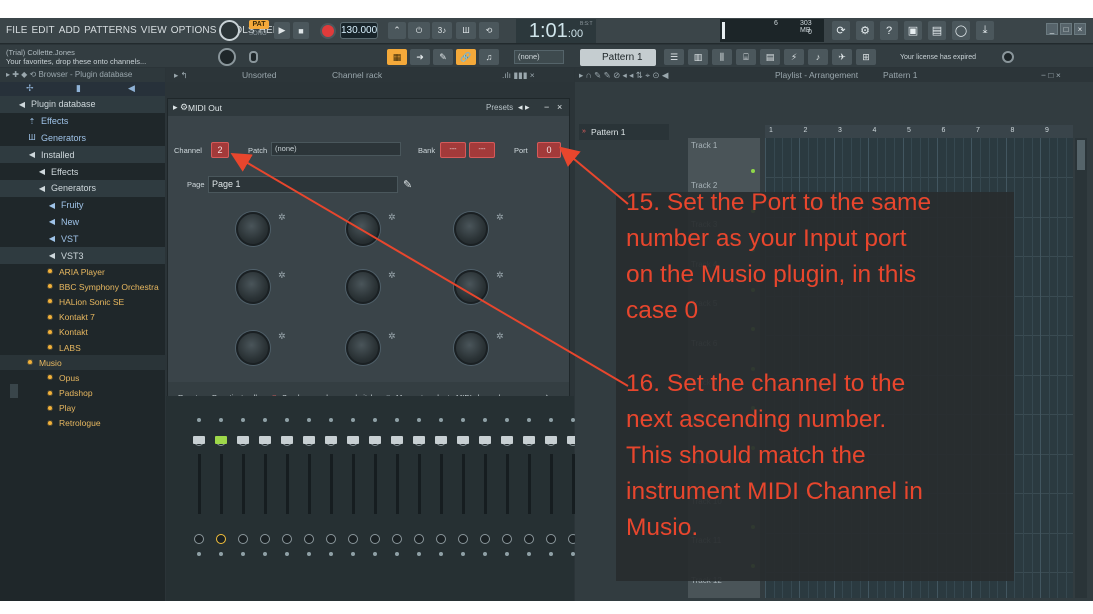 The width and height of the screenshot is (1093, 614). Describe the element at coordinates (593, 175) in the screenshot. I see `arrow-to-port-field` at that location.